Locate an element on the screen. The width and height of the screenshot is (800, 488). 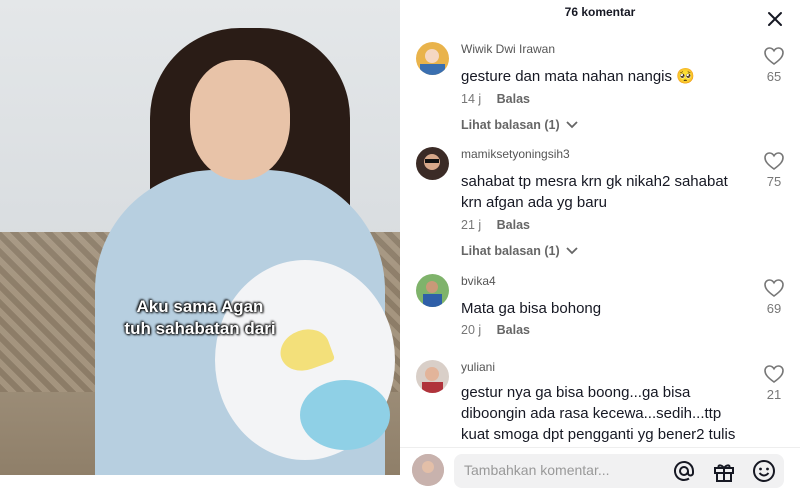
caption-line-2: tuh sahabatan dari is located at coordinates (200, 328).